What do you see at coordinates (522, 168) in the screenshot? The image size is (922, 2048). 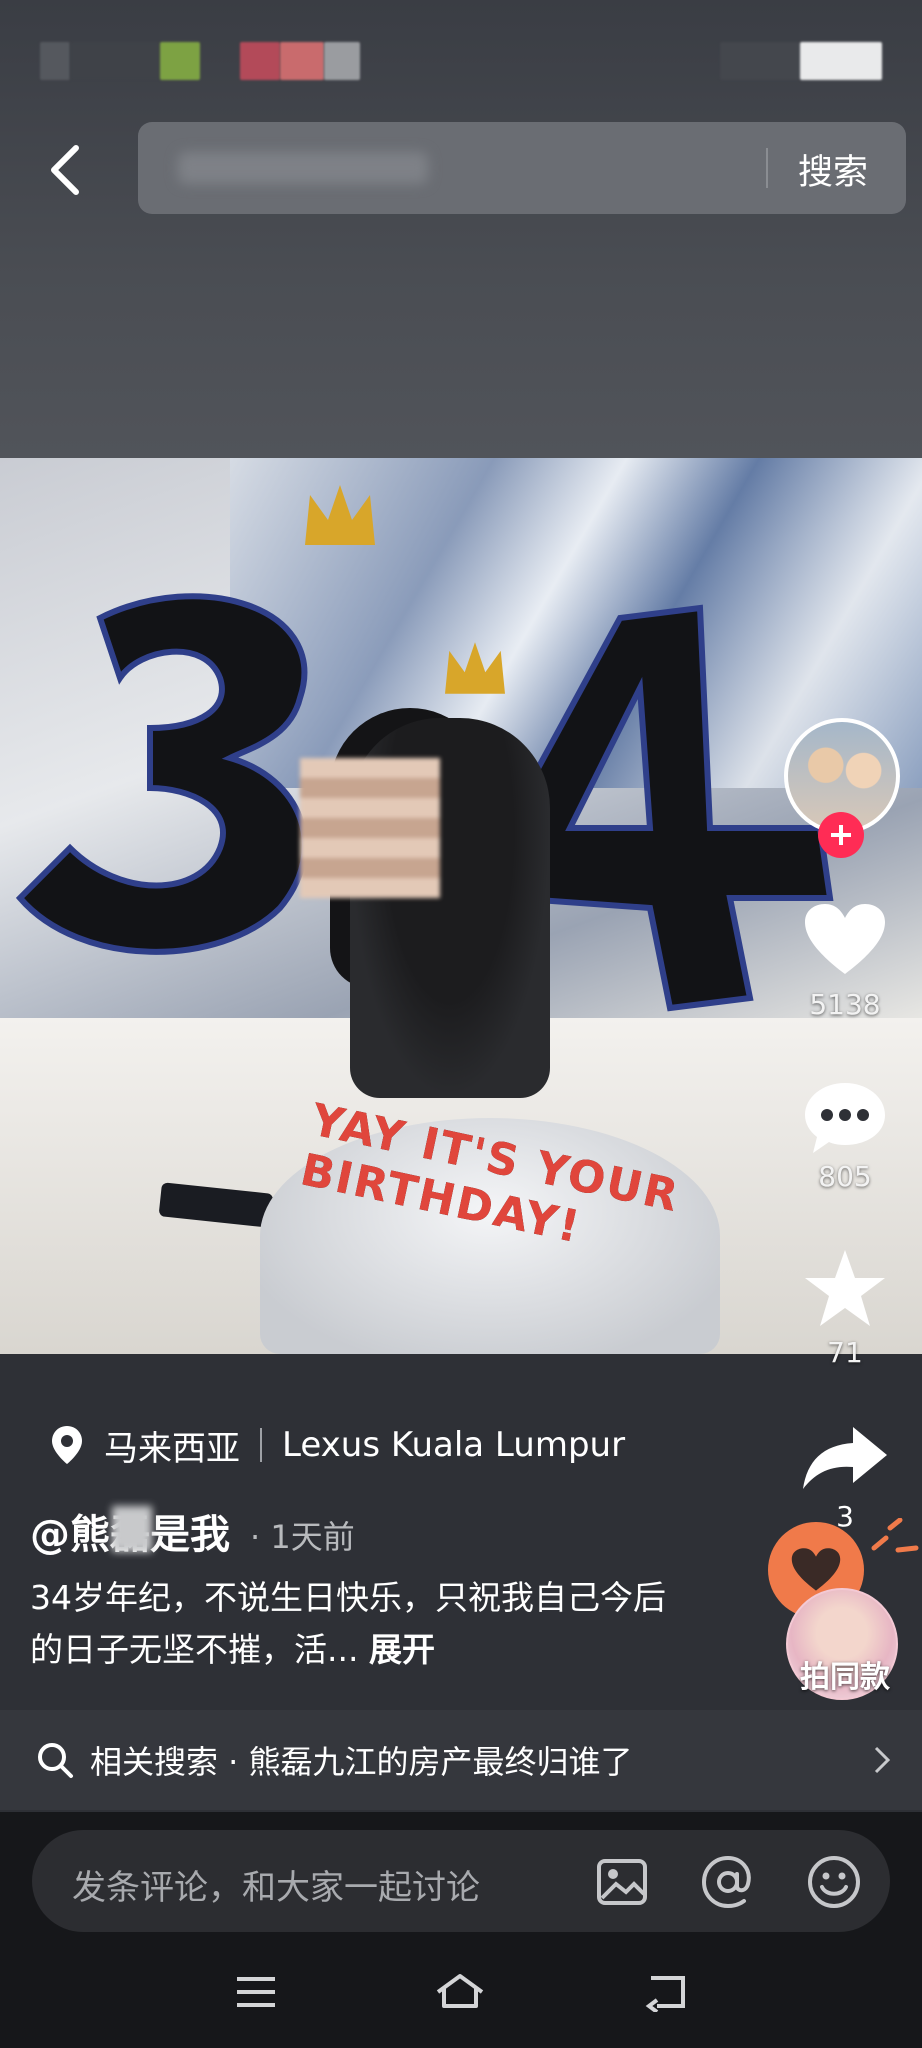 I see `search-bar: 搜索` at bounding box center [522, 168].